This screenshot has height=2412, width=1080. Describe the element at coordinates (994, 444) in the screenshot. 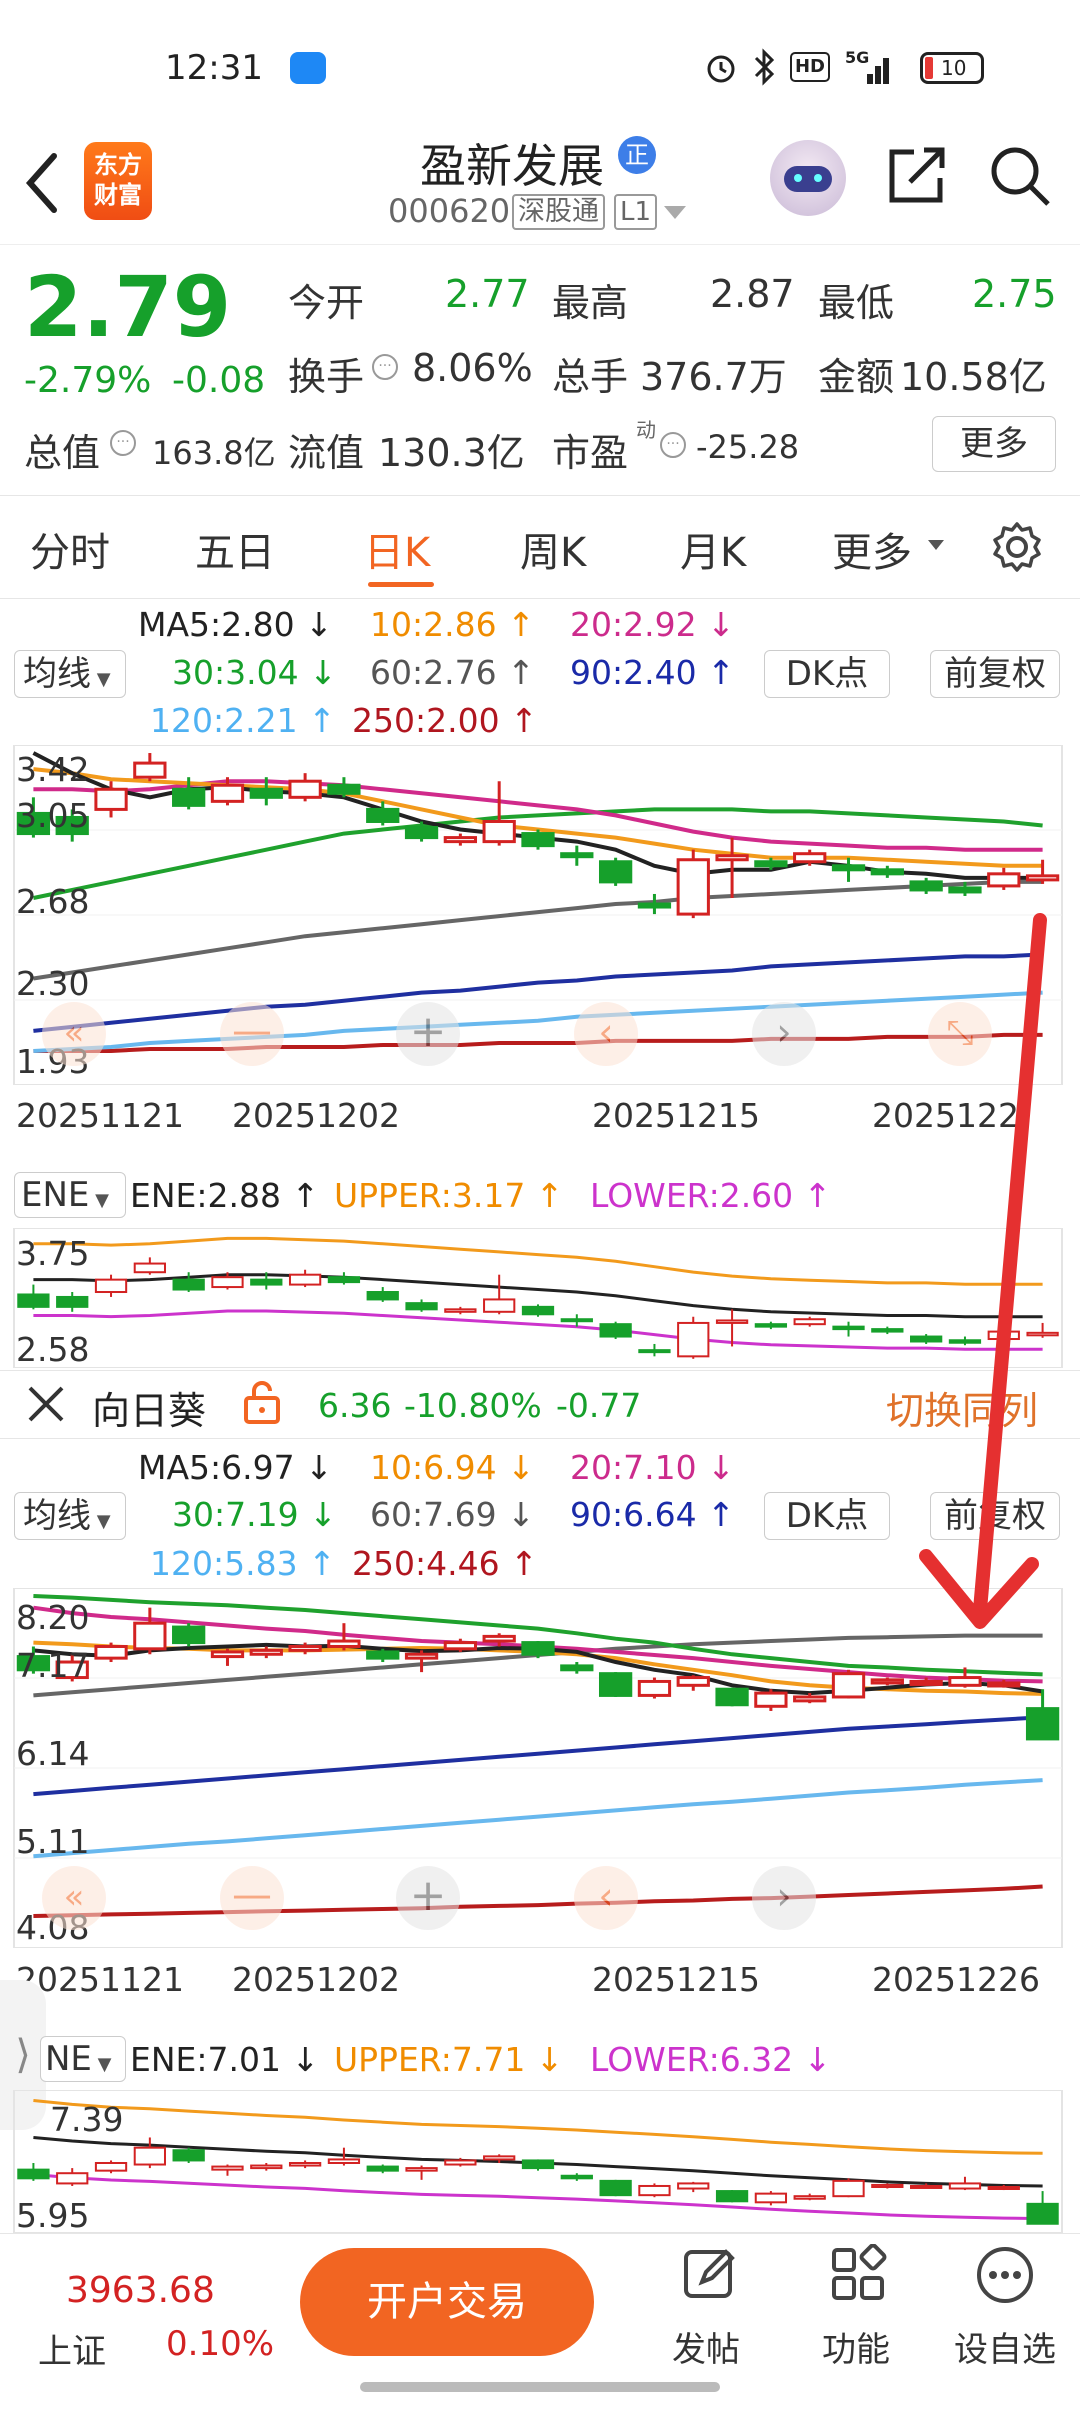

I see `more-button: 更多` at that location.